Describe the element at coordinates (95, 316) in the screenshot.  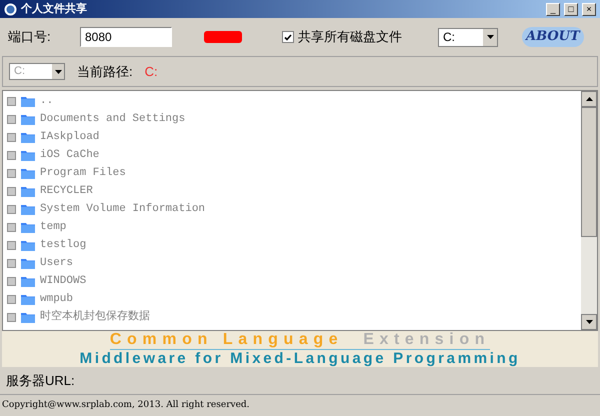
I see `file-name: 时空本机封包保存数据` at that location.